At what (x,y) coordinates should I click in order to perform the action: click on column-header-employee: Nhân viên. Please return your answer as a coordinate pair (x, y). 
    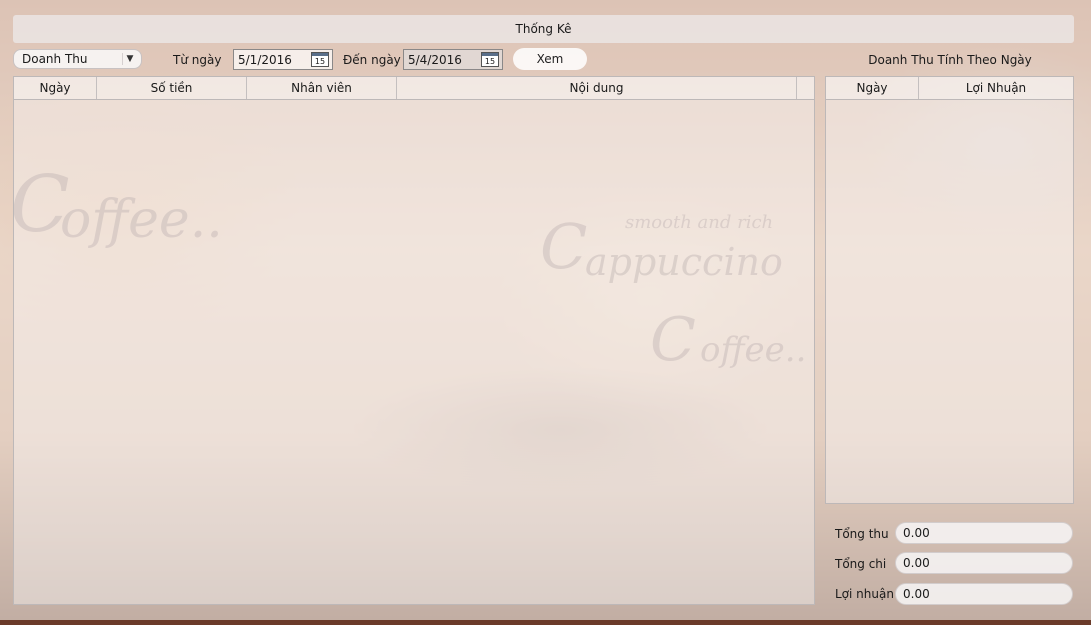
    Looking at the image, I should click on (322, 88).